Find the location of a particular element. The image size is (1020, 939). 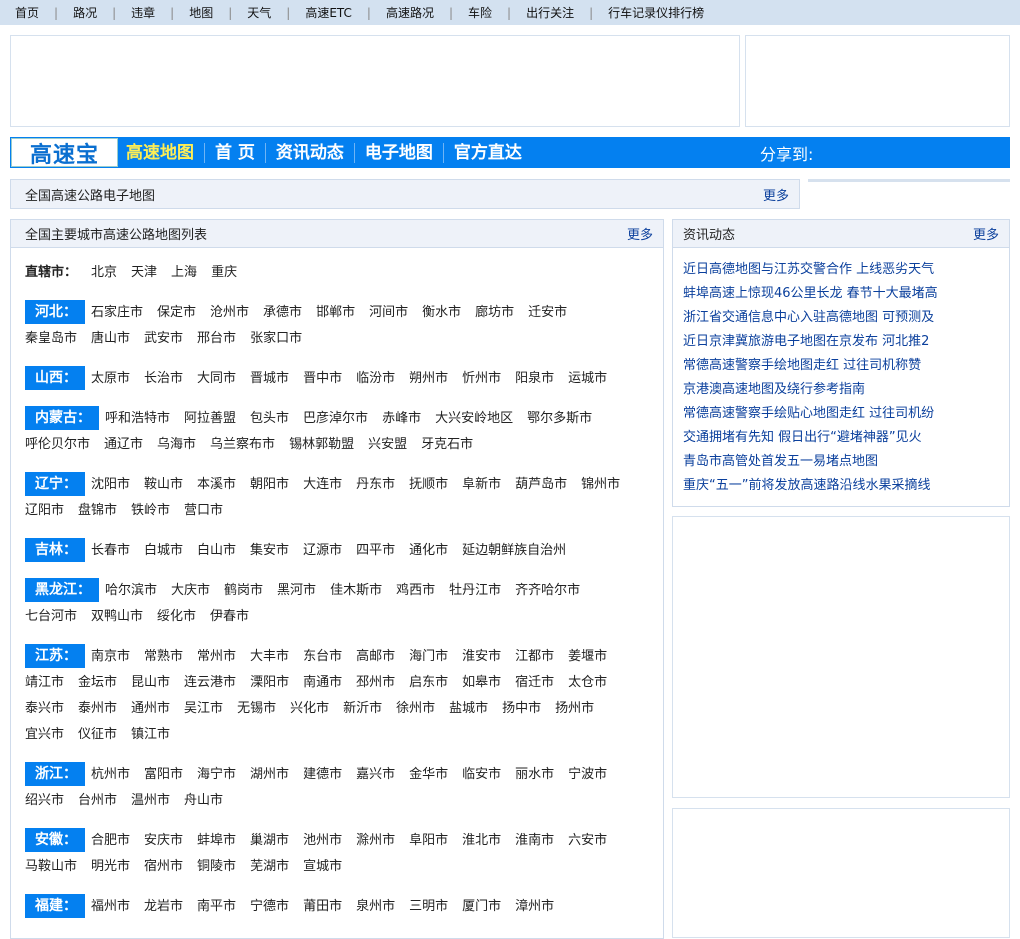

top-nav-link: 出行关注 is located at coordinates (550, 12).